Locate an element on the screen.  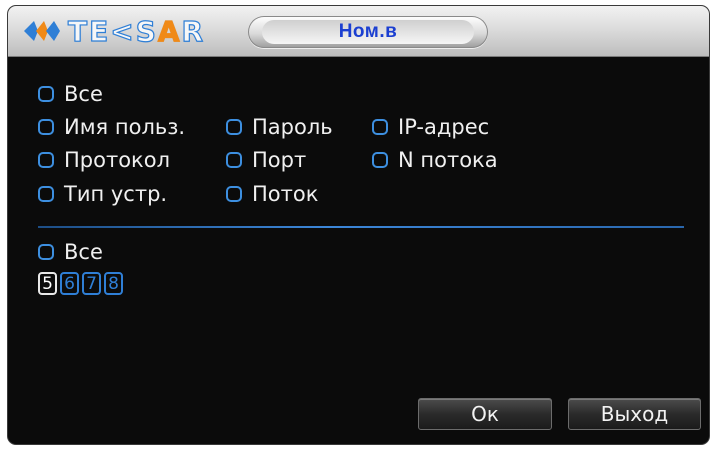
checkbox-stream: Поток is located at coordinates (272, 194).